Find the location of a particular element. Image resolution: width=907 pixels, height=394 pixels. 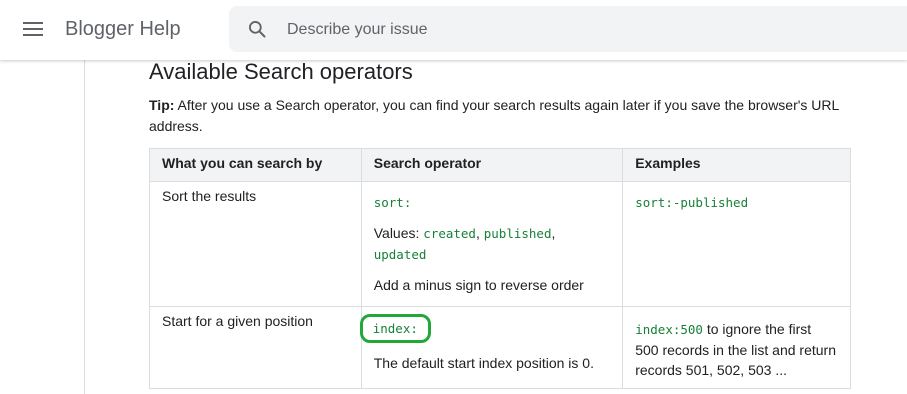

value-code: updated is located at coordinates (400, 254).